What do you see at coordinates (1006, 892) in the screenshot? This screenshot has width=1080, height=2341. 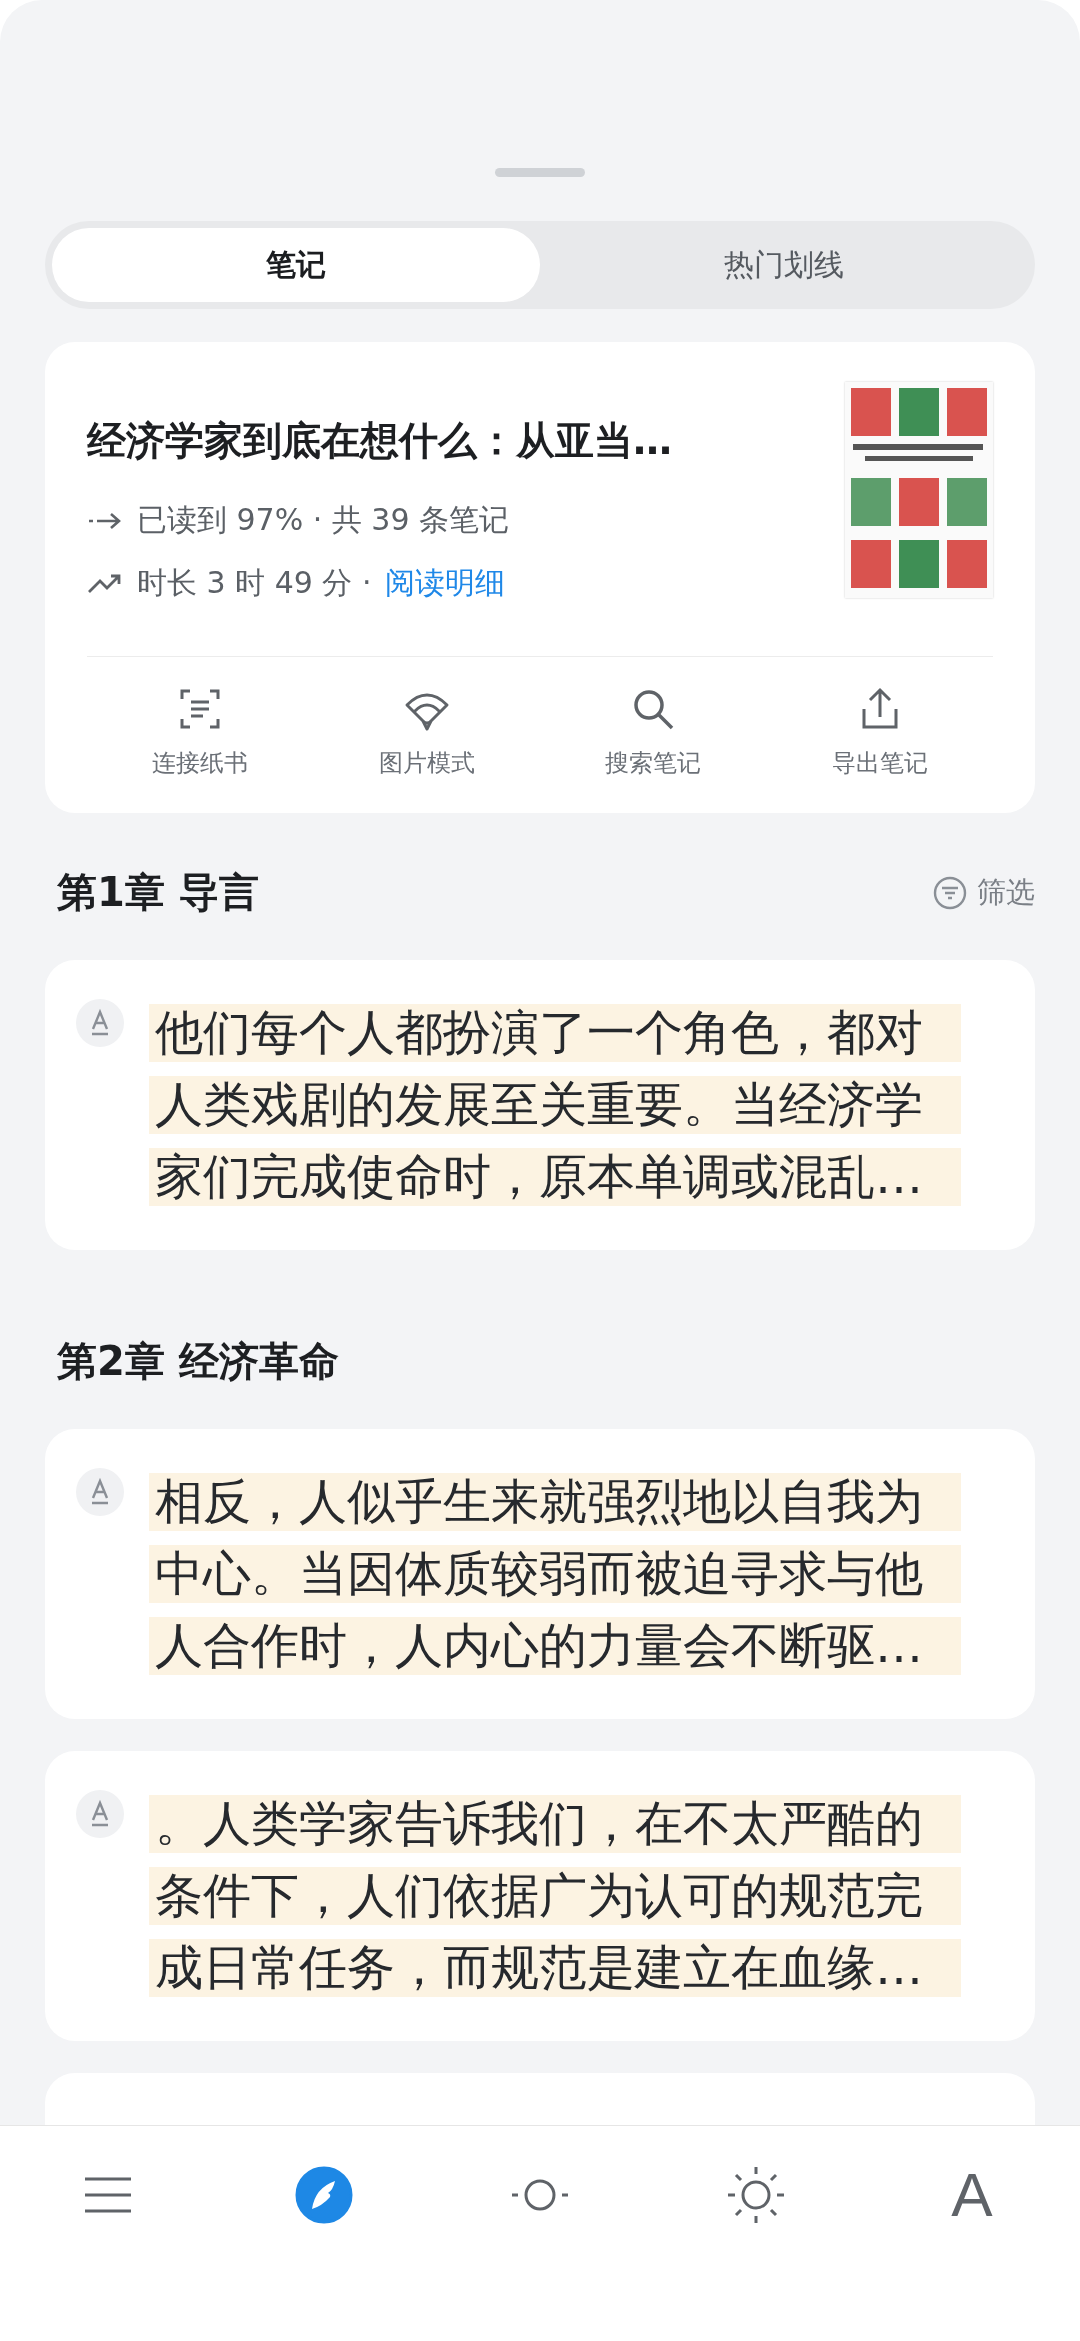 I see `filter-label: 筛选` at bounding box center [1006, 892].